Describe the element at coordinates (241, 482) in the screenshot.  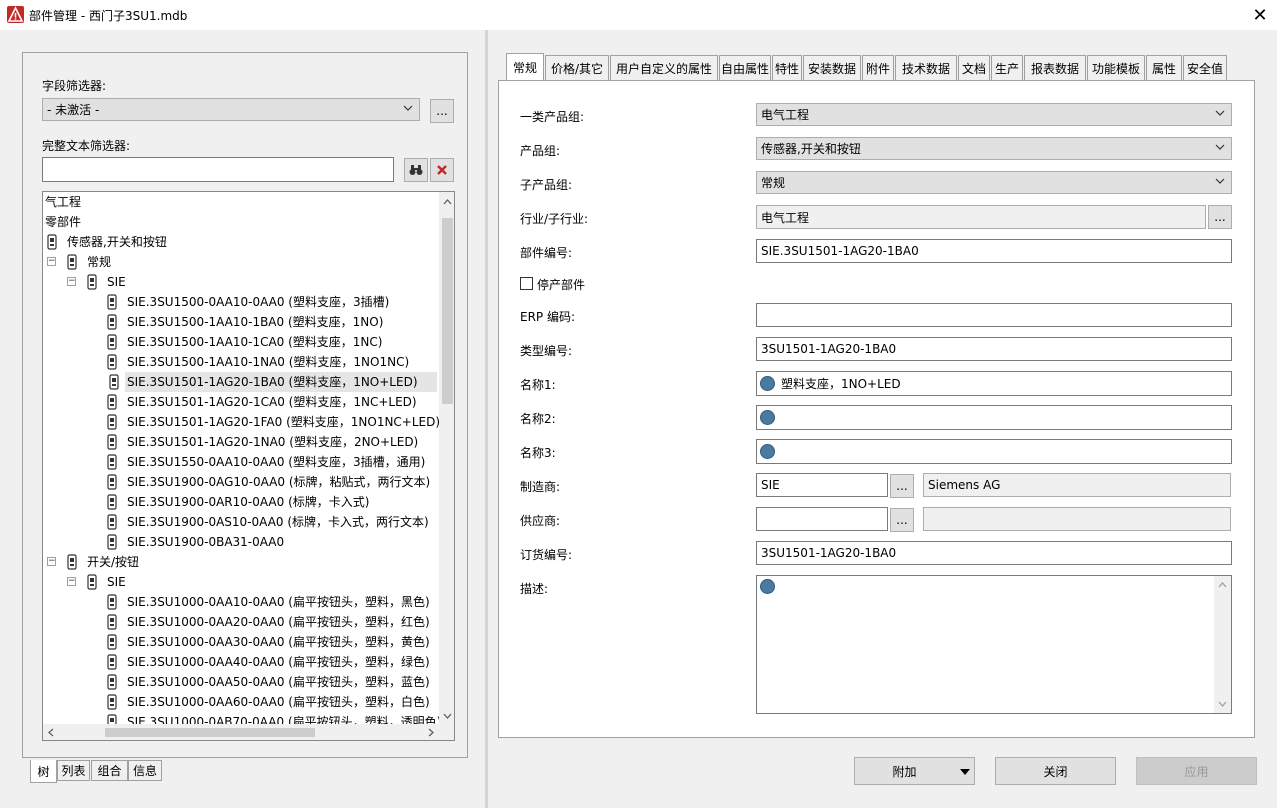
I see `tree-row: SIE.3SU1900-0AG10-0AA0 (标牌，粘贴式，两行文本)` at that location.